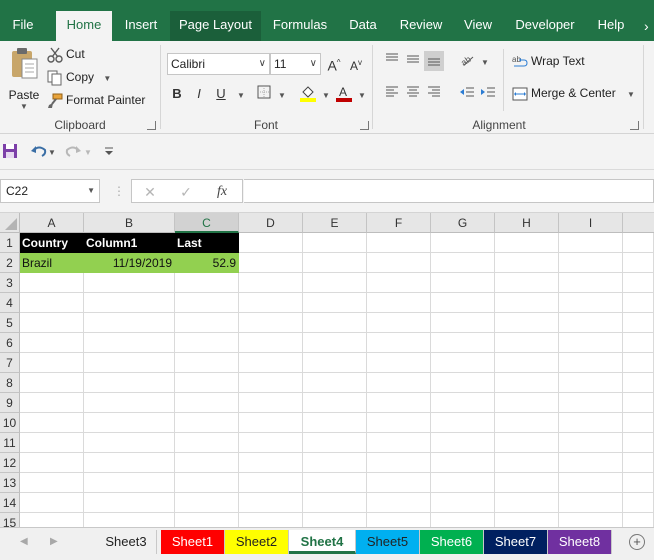  I want to click on orientation-dropdown-icon: ▼, so click(485, 61).